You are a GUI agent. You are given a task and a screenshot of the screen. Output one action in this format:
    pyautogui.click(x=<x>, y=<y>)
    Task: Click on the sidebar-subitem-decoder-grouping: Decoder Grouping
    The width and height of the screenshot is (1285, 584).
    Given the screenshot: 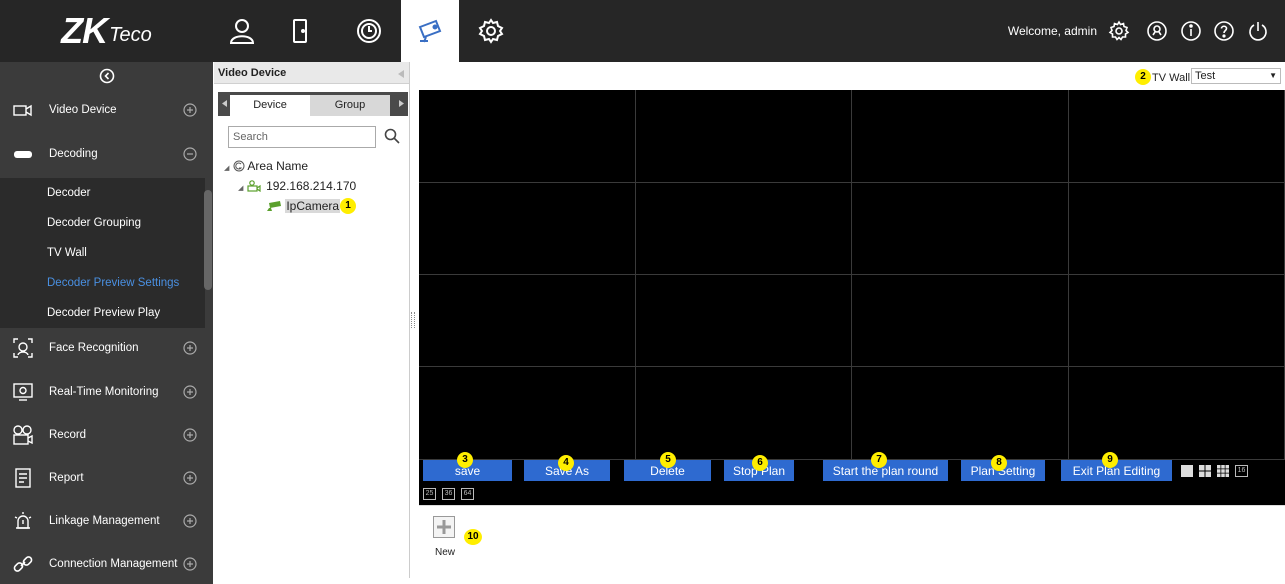 What is the action you would take?
    pyautogui.click(x=102, y=223)
    